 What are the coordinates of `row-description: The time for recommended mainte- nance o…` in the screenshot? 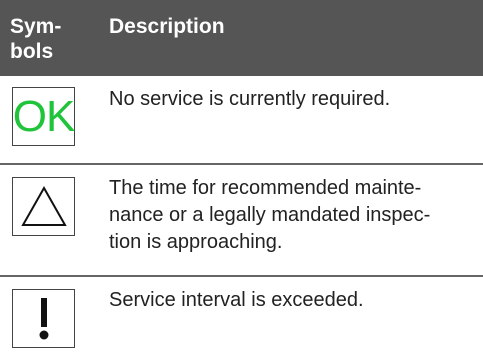 It's located at (270, 215).